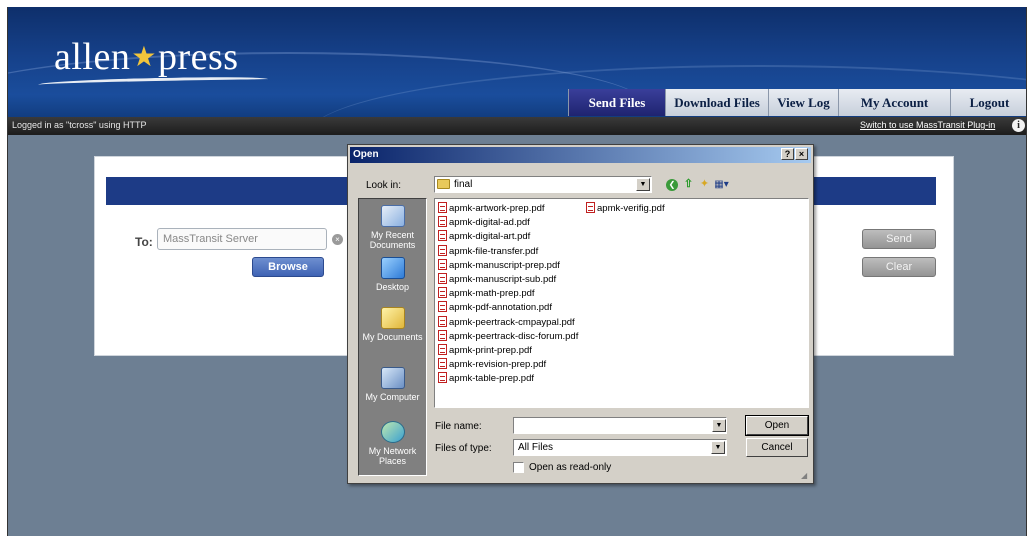  I want to click on logo-star-icon: ★, so click(144, 57).